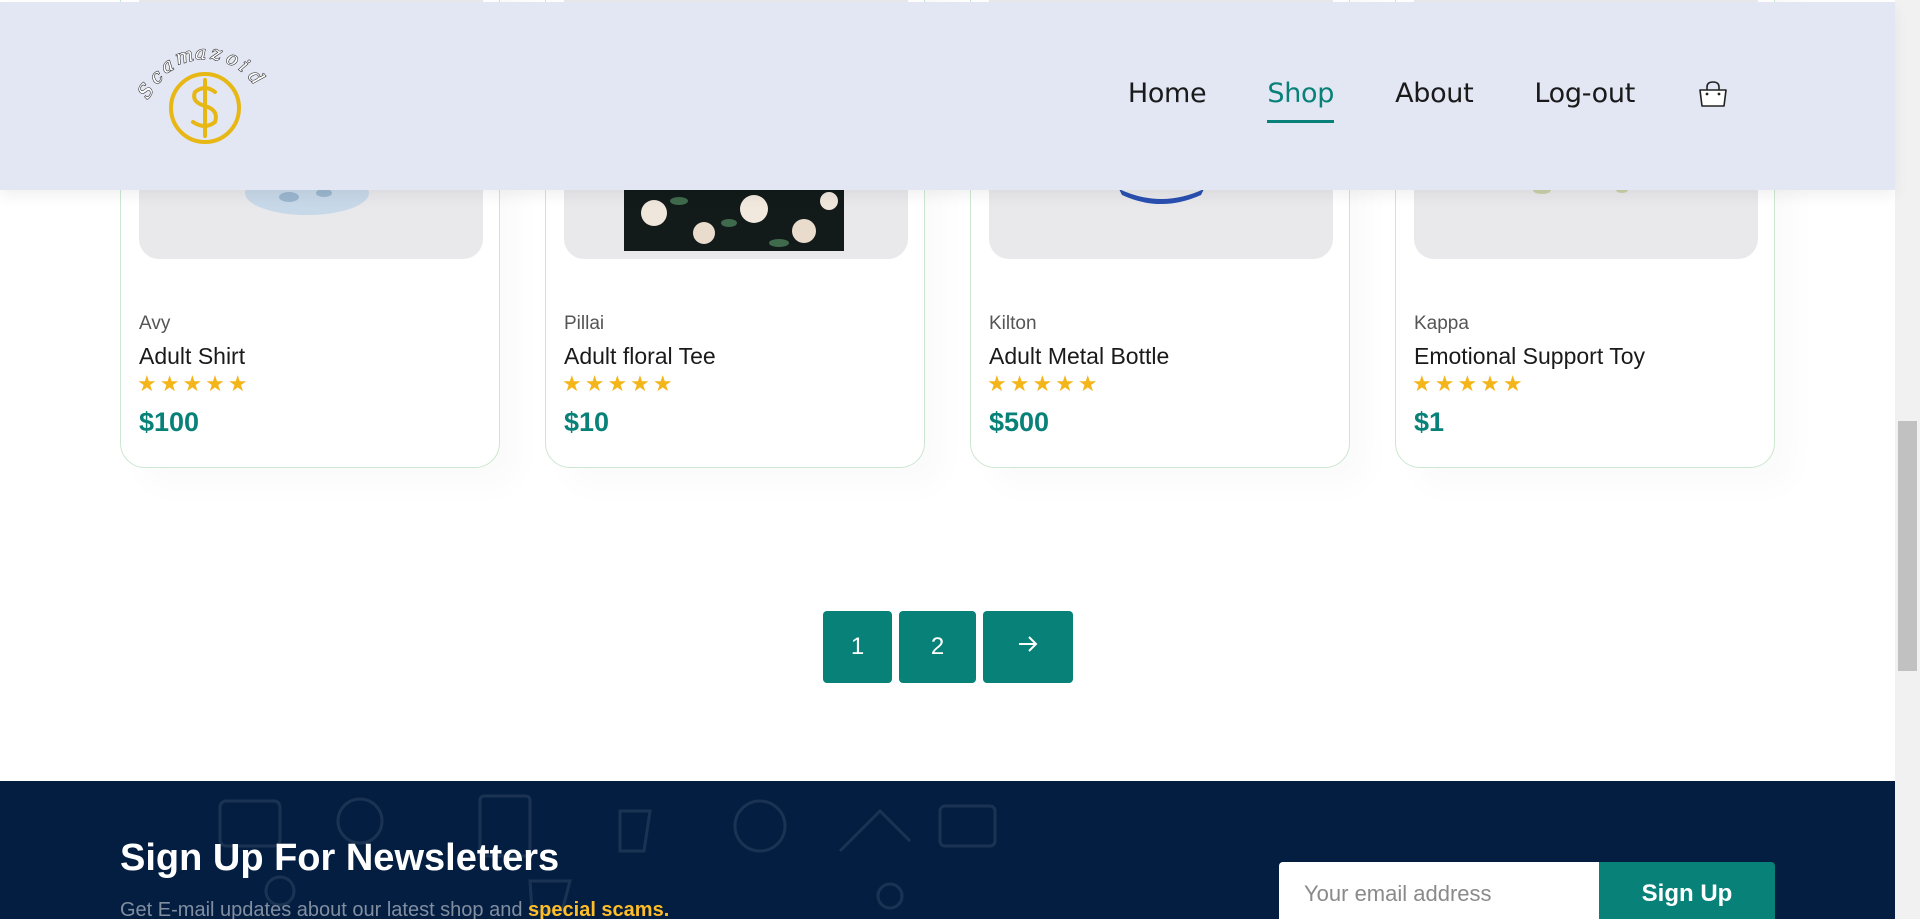 The width and height of the screenshot is (1920, 919). What do you see at coordinates (1013, 323) in the screenshot?
I see `product-brand: Kilton` at bounding box center [1013, 323].